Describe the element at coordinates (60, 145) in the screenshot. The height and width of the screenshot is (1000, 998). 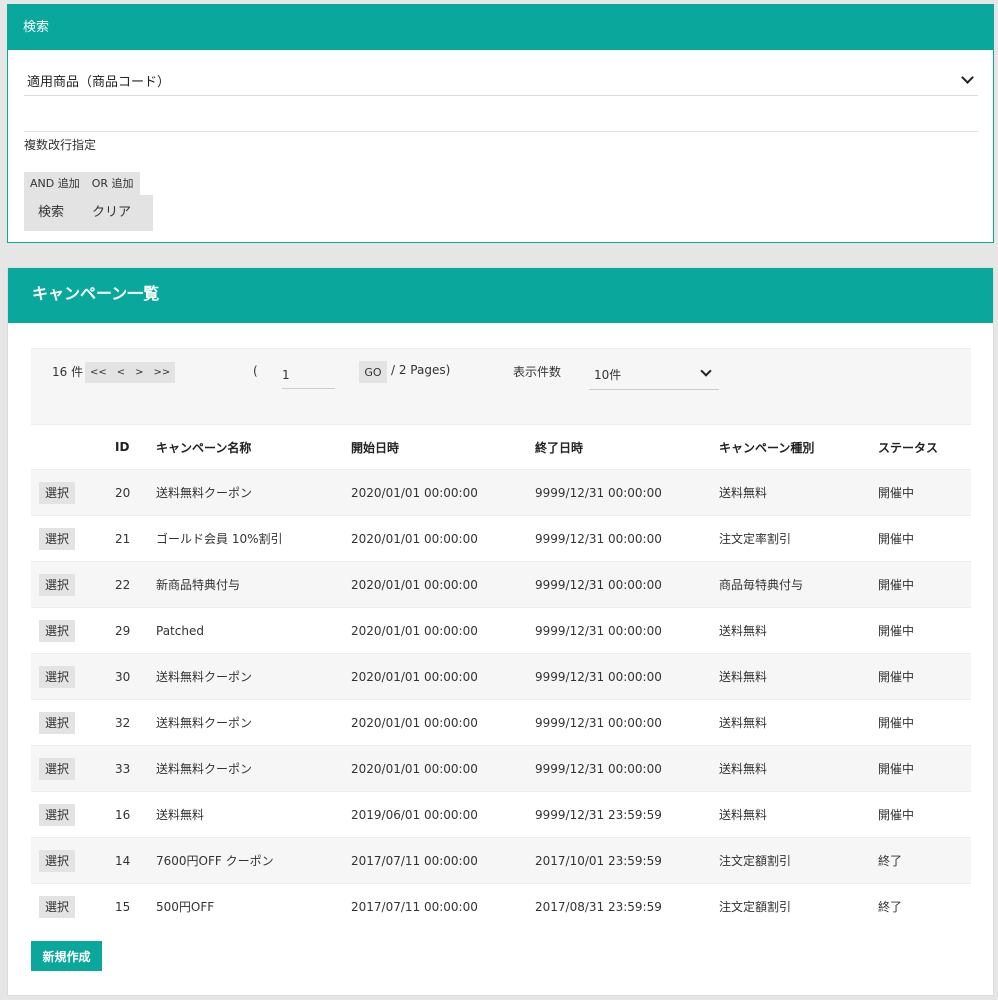
I see `multi-line-label: 複数改行指定` at that location.